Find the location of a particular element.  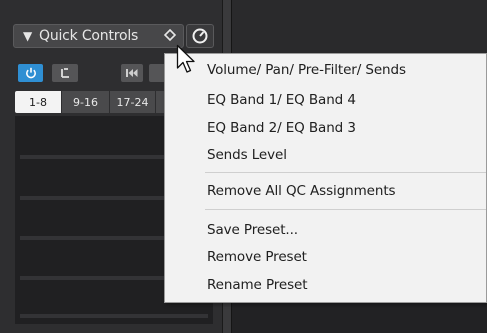

link-icon is located at coordinates (65, 73).